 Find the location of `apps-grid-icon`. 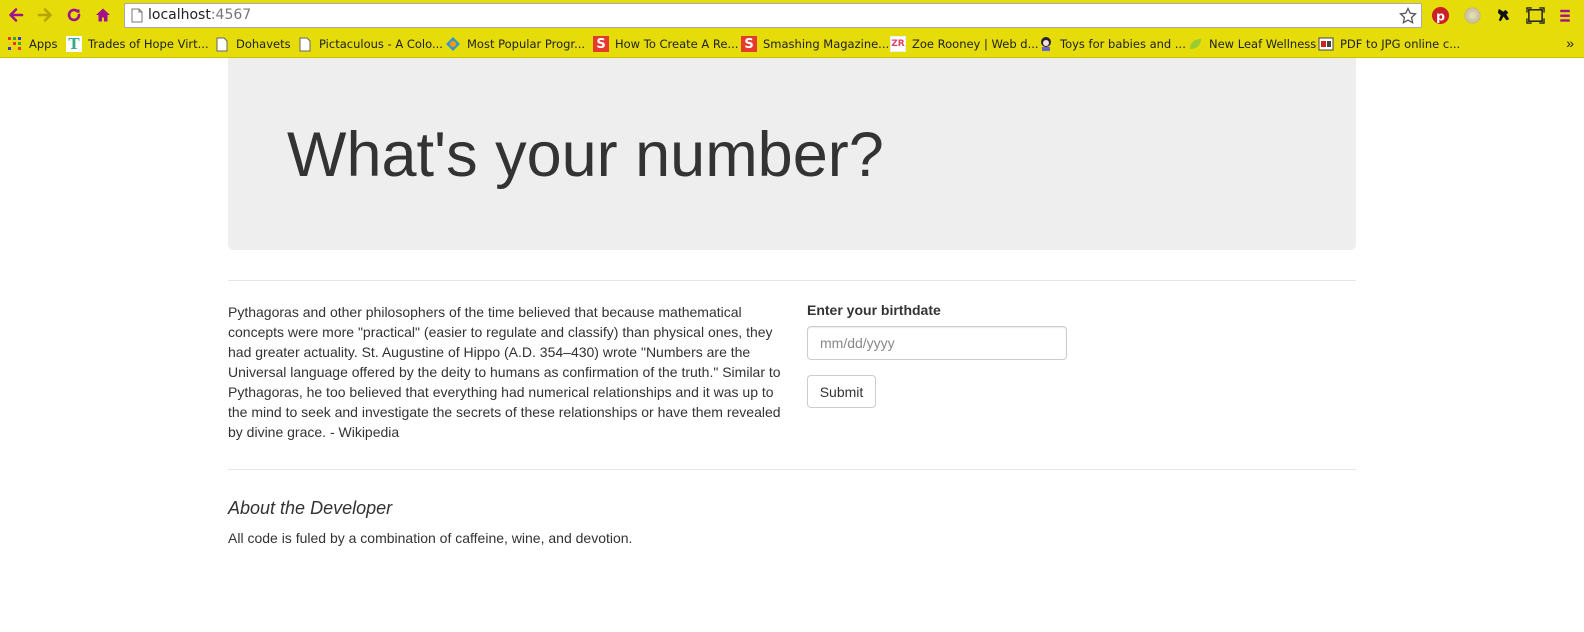

apps-grid-icon is located at coordinates (15, 44).